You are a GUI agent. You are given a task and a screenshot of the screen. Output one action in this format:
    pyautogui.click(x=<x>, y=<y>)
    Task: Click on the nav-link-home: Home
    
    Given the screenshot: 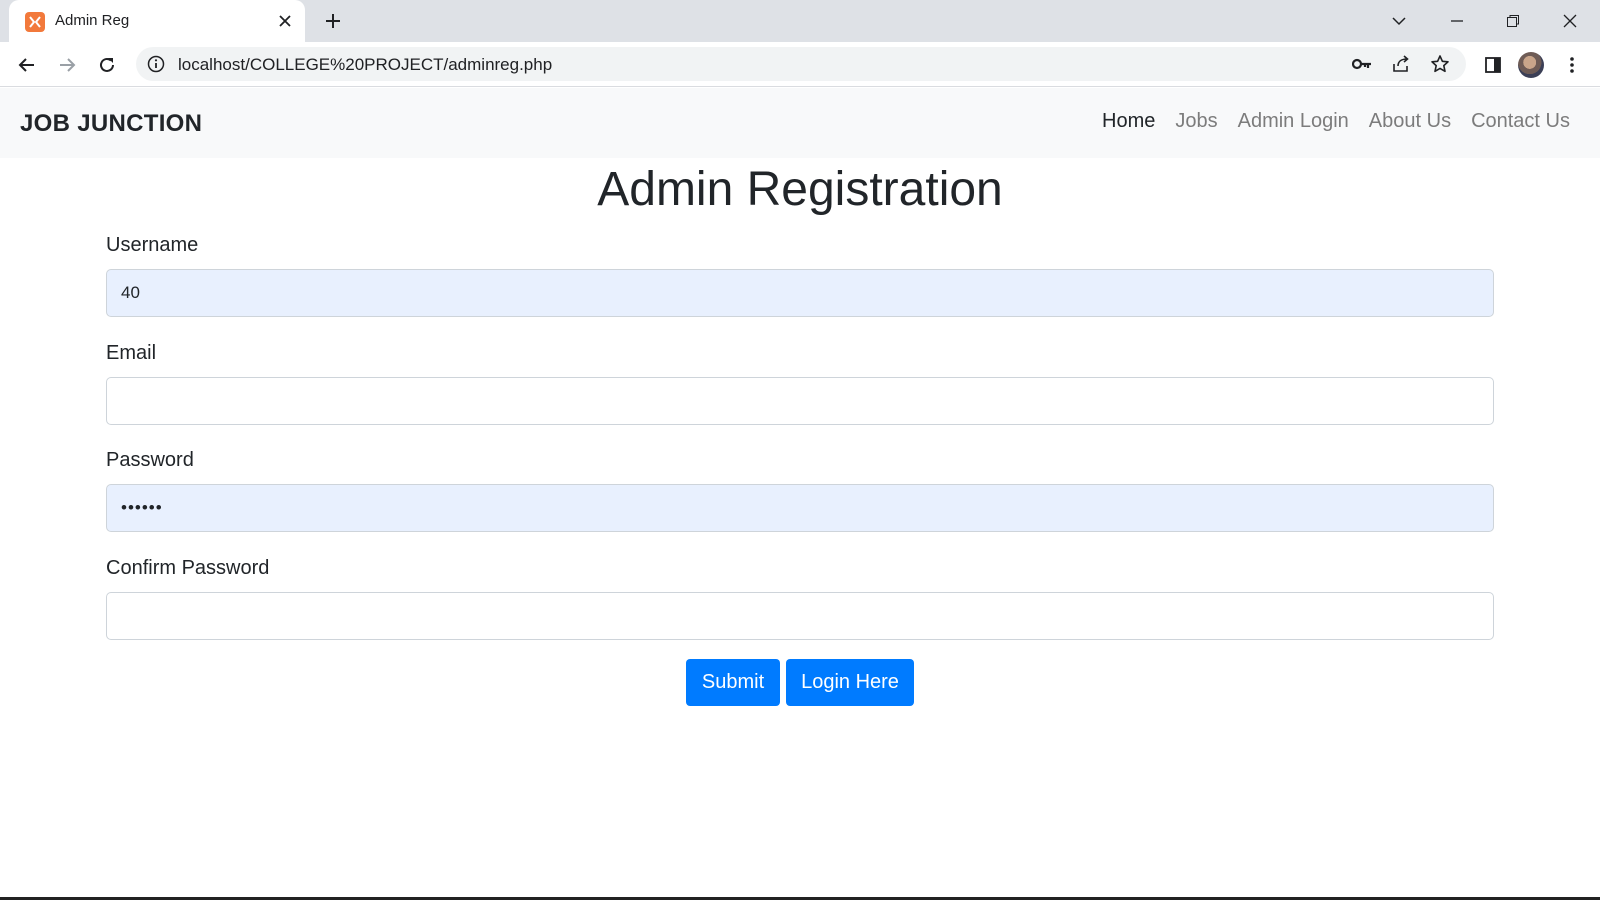 What is the action you would take?
    pyautogui.click(x=1128, y=121)
    